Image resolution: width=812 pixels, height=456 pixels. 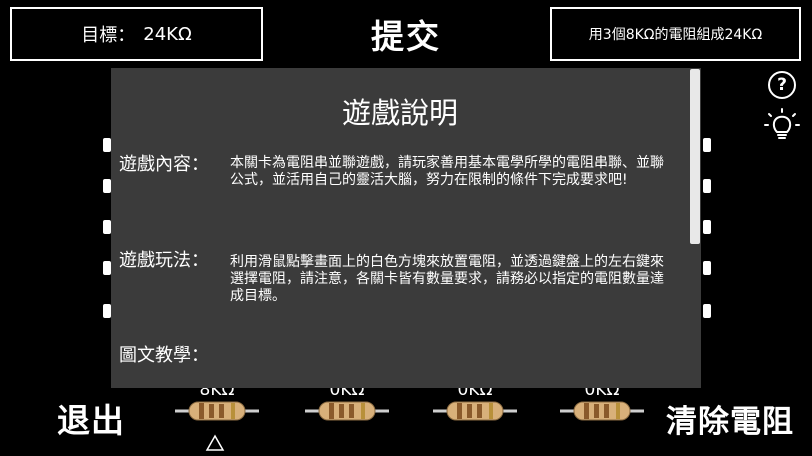 I want to click on goal-display: 目標： 24KΩ, so click(x=136, y=34).